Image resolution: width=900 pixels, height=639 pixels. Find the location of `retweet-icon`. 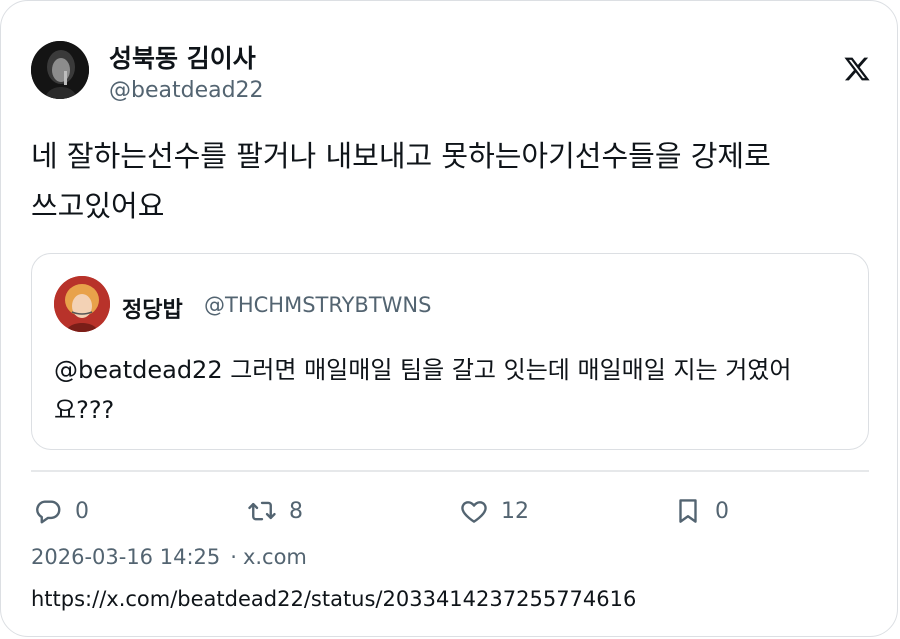

retweet-icon is located at coordinates (262, 511).